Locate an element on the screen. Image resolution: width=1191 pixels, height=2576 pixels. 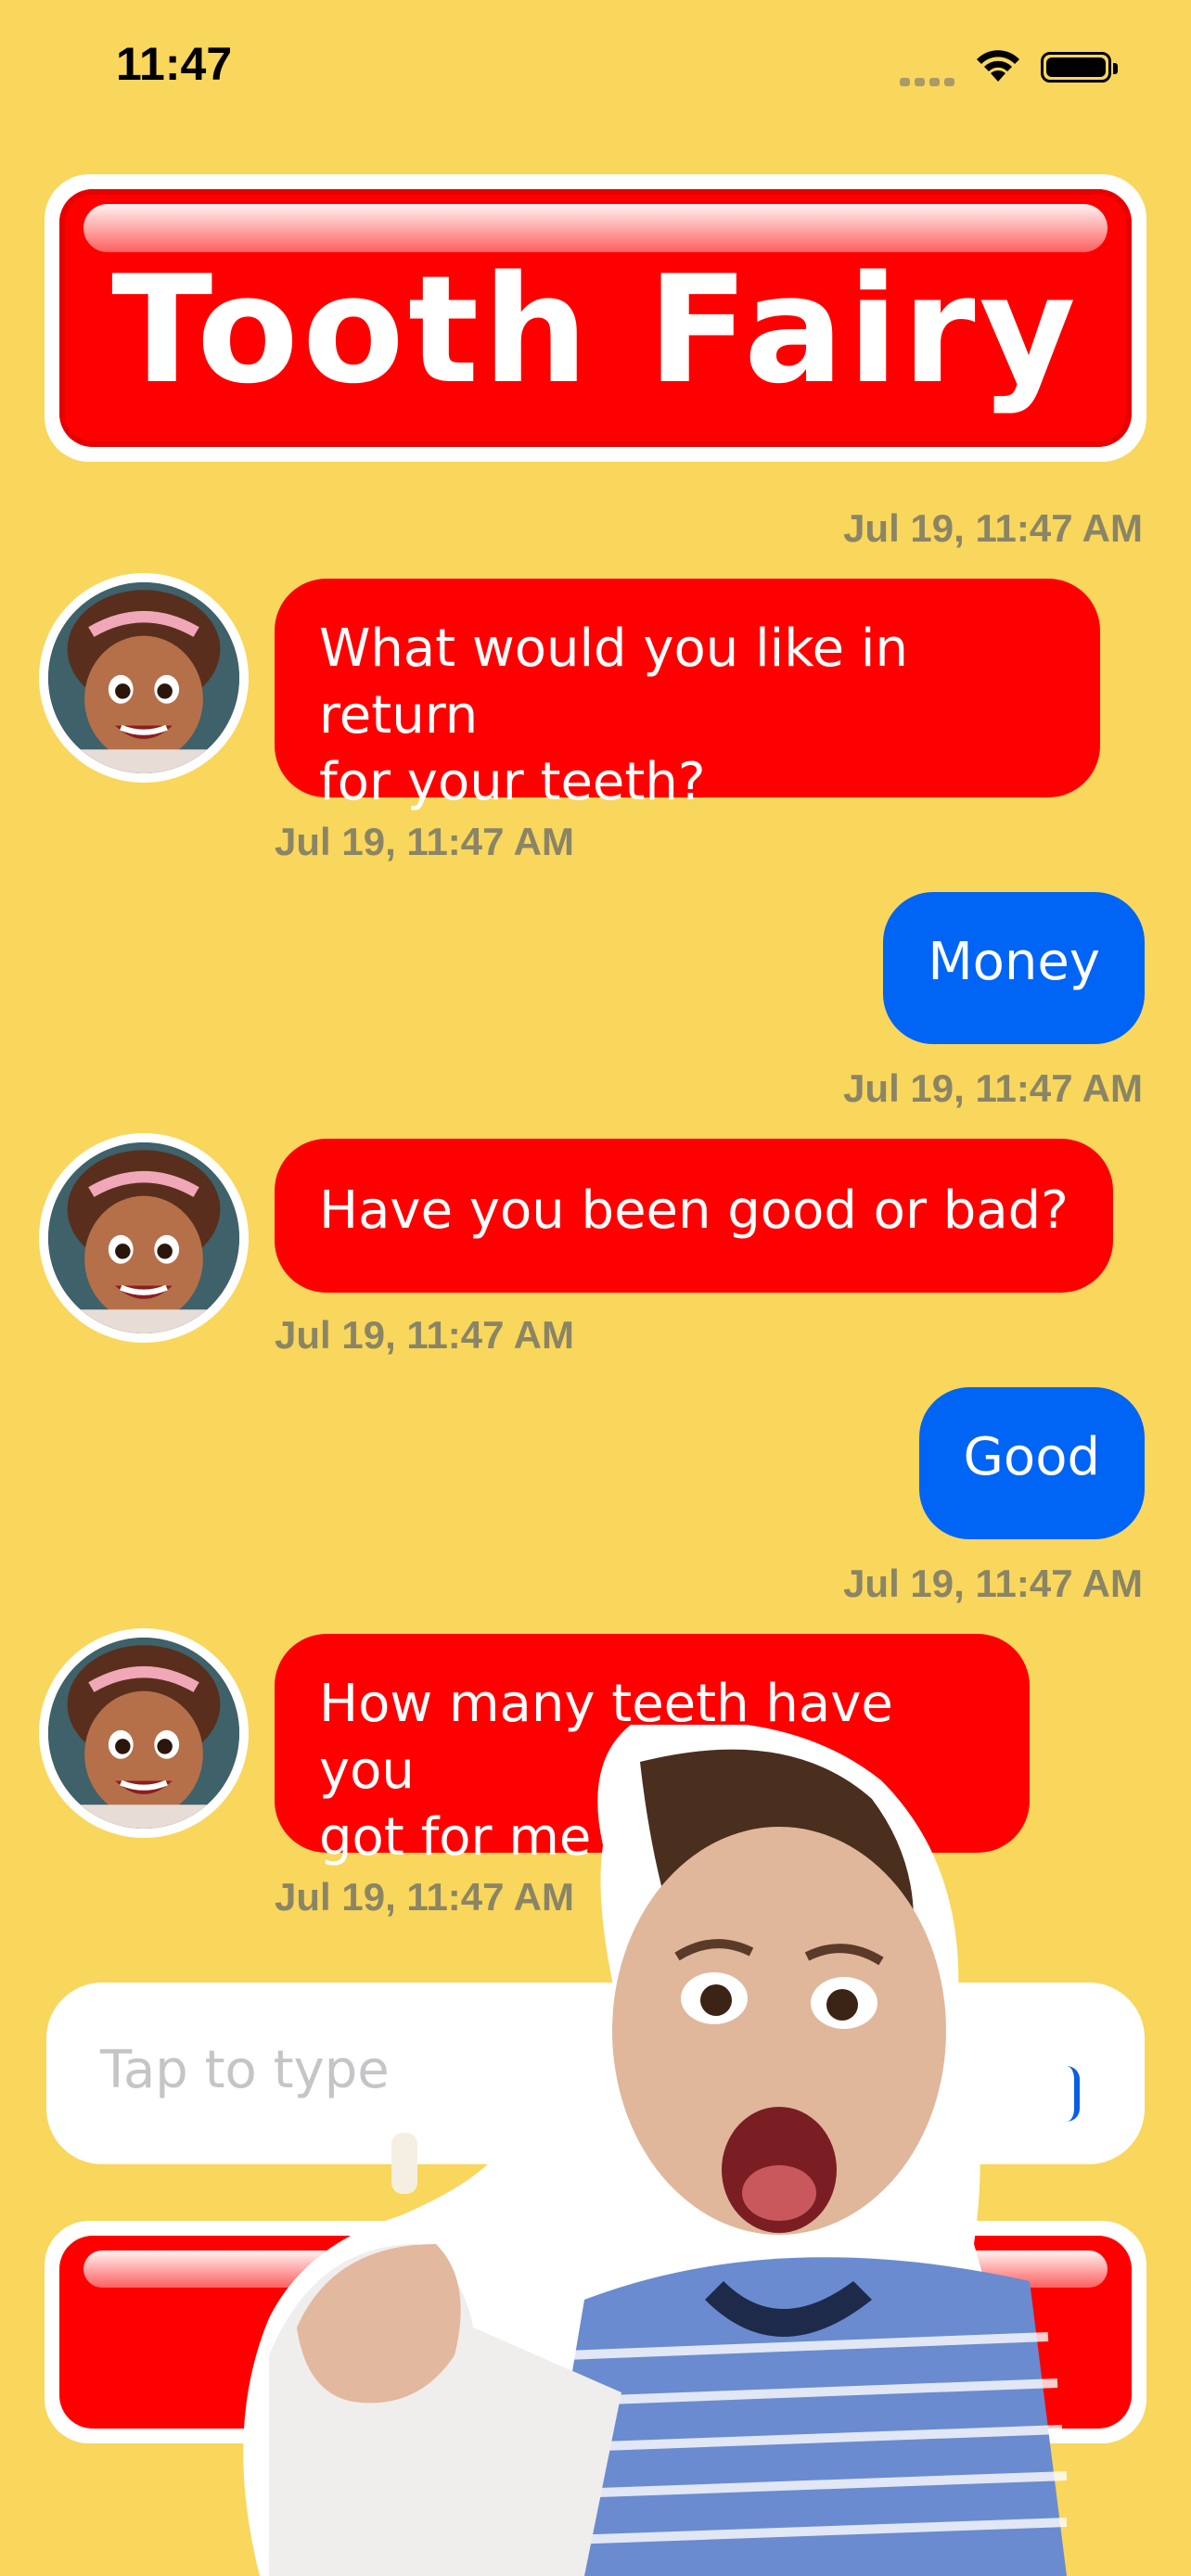
cellular-signal-icon is located at coordinates (929, 82).